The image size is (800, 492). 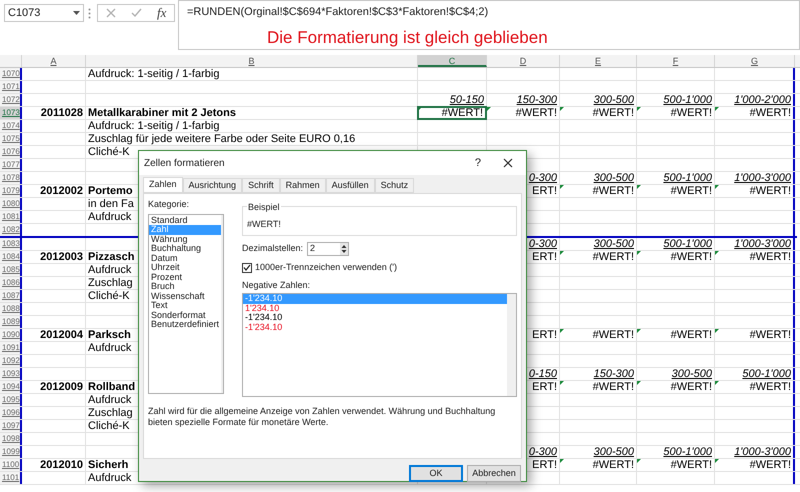 What do you see at coordinates (185, 258) in the screenshot?
I see `category-item: Datum` at bounding box center [185, 258].